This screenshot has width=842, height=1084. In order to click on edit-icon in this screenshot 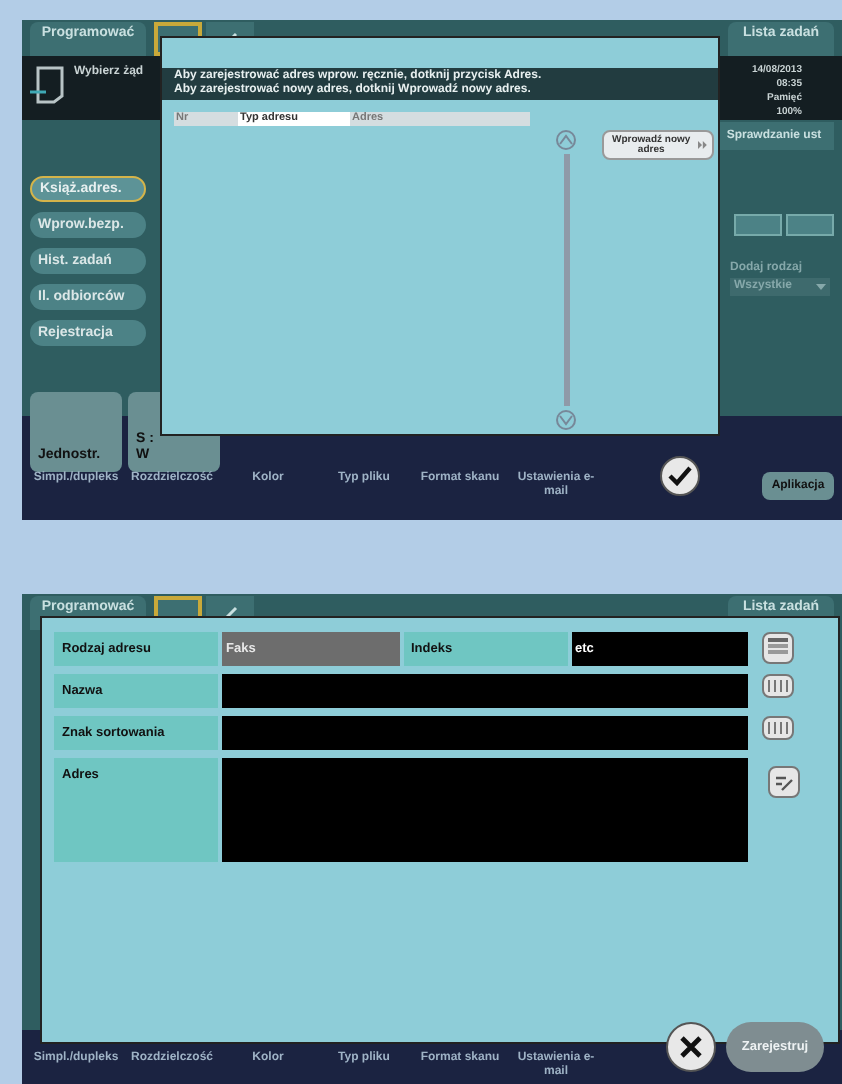, I will do `click(784, 782)`.